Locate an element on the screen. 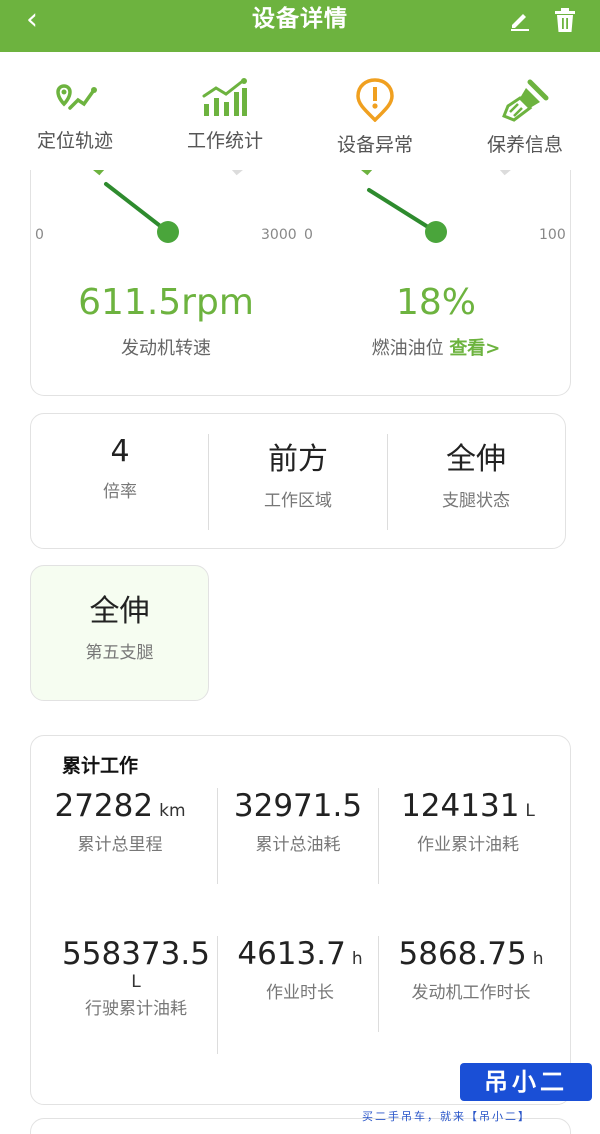 Image resolution: width=600 pixels, height=1134 pixels. cumulative-value: 5868.75 is located at coordinates (462, 954).